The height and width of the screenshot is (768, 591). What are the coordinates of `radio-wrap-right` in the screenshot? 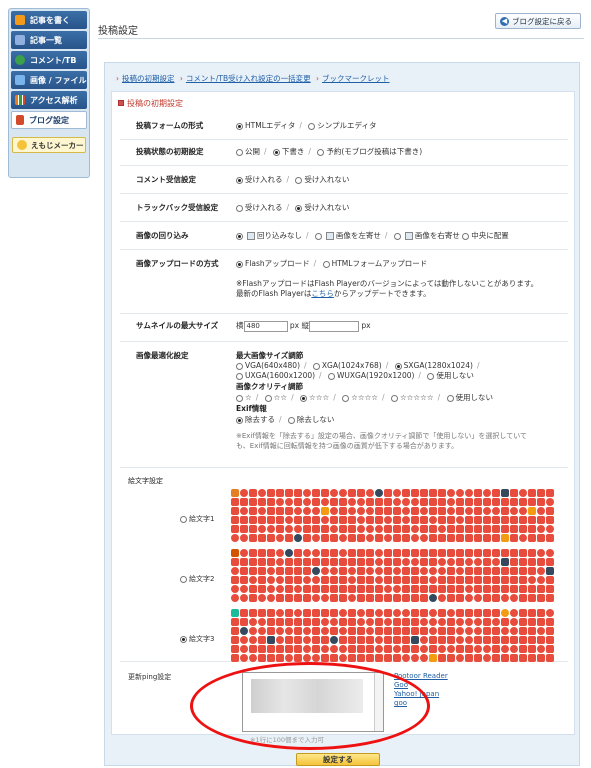 It's located at (397, 236).